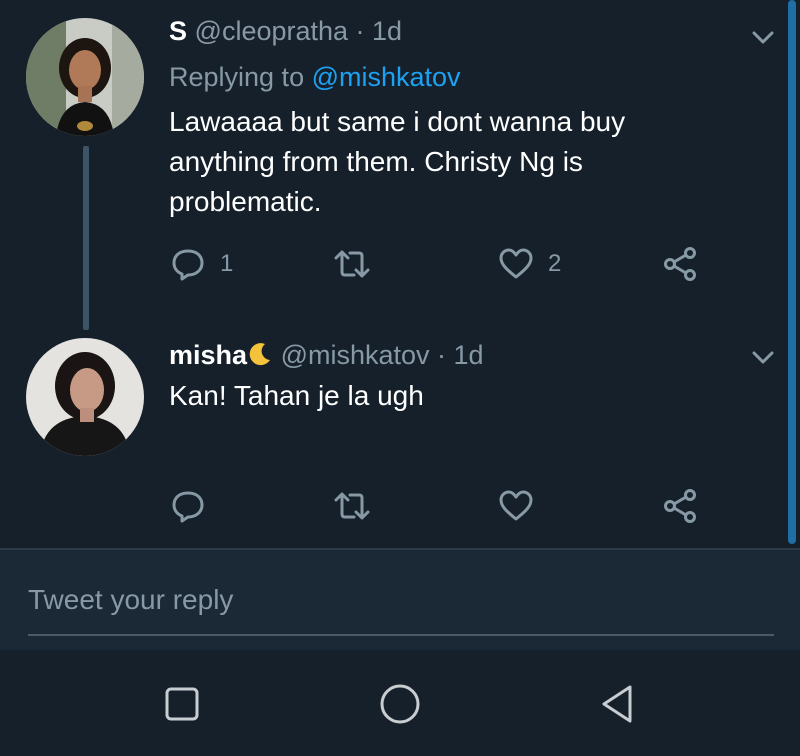 This screenshot has height=756, width=800. I want to click on user-handle: @cleopratha, so click(272, 31).